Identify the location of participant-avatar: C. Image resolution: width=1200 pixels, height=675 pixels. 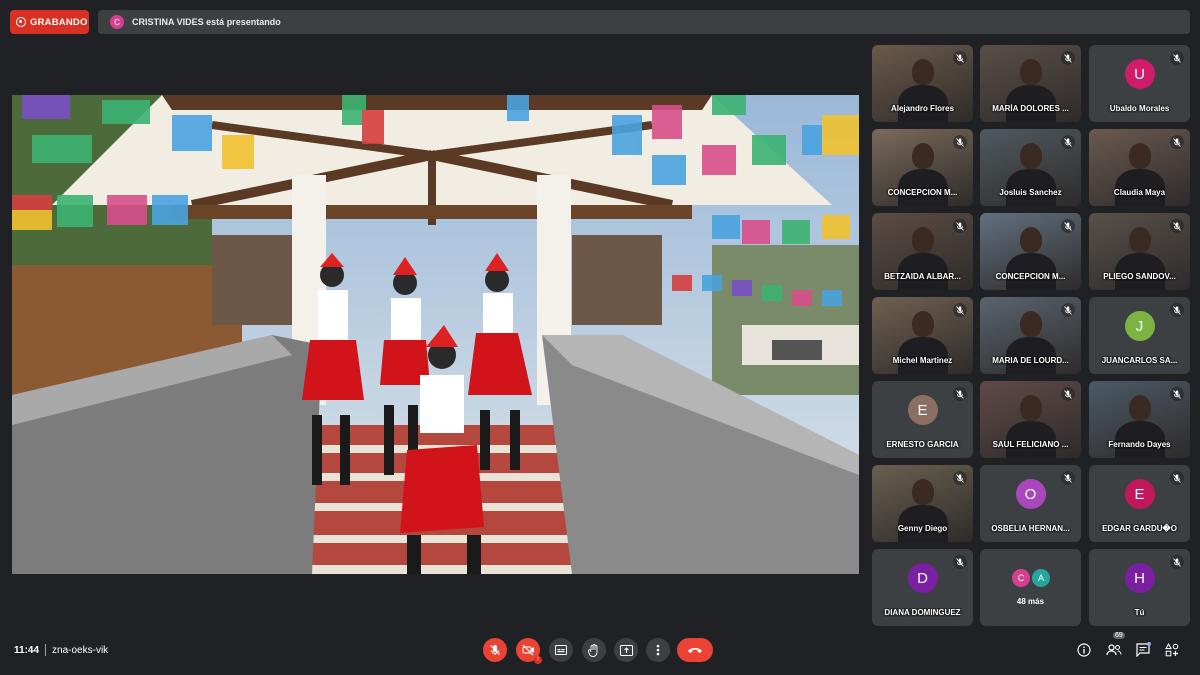
(1021, 578).